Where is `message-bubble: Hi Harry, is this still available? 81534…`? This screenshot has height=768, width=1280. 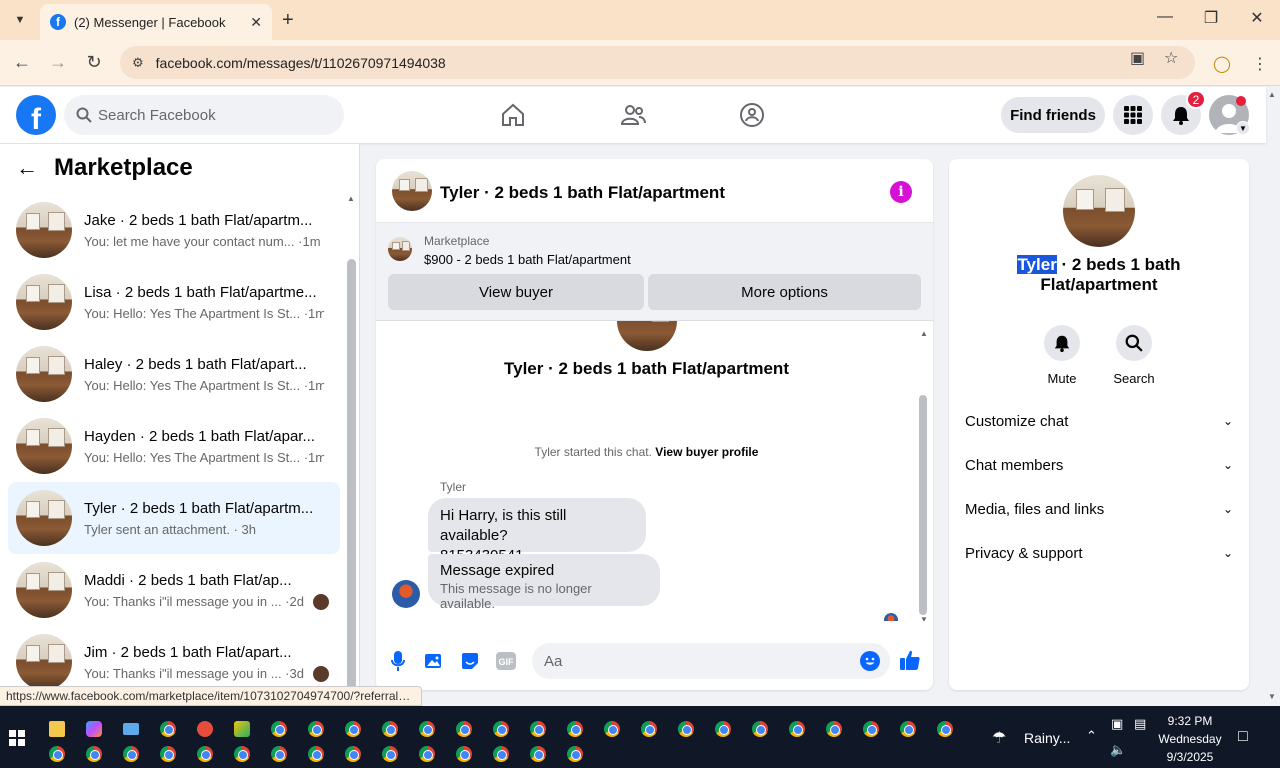 message-bubble: Hi Harry, is this still available? 81534… is located at coordinates (537, 531).